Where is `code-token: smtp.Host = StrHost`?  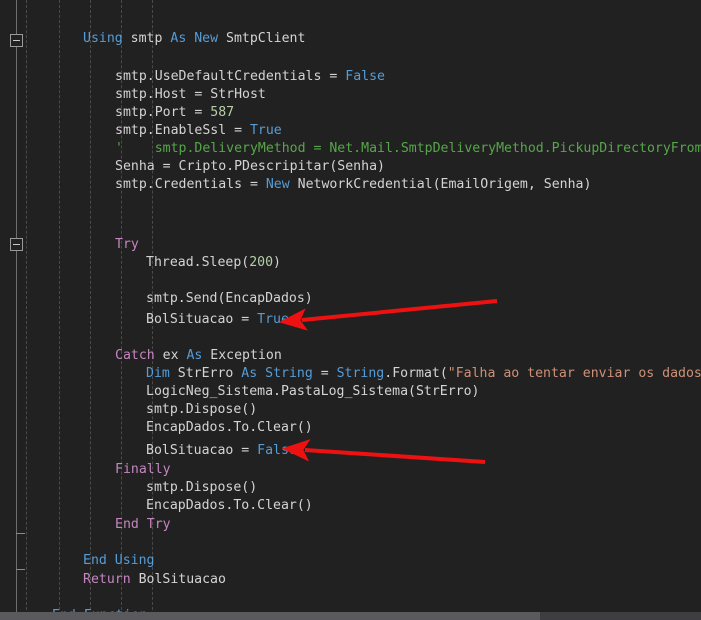 code-token: smtp.Host = StrHost is located at coordinates (190, 94).